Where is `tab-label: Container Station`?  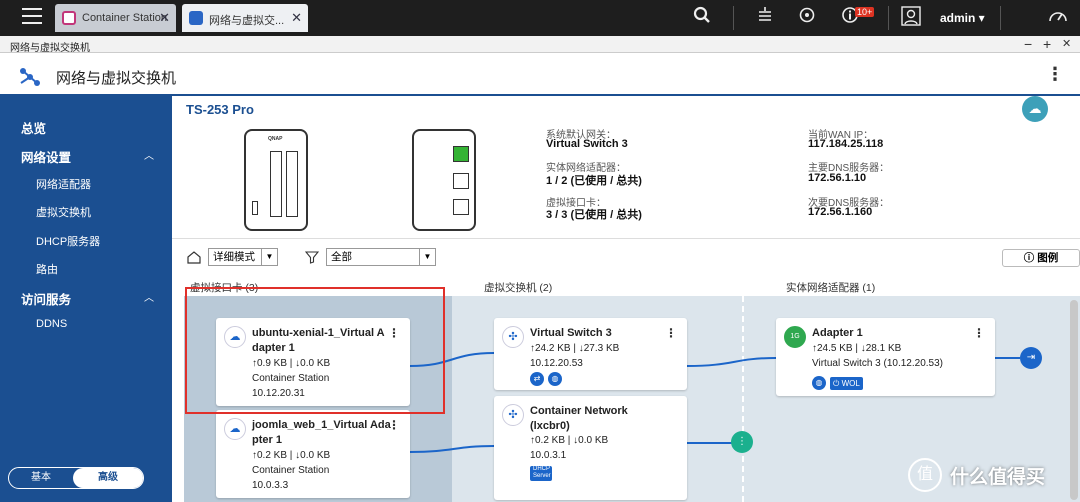
tab-label: Container Station is located at coordinates (124, 18).